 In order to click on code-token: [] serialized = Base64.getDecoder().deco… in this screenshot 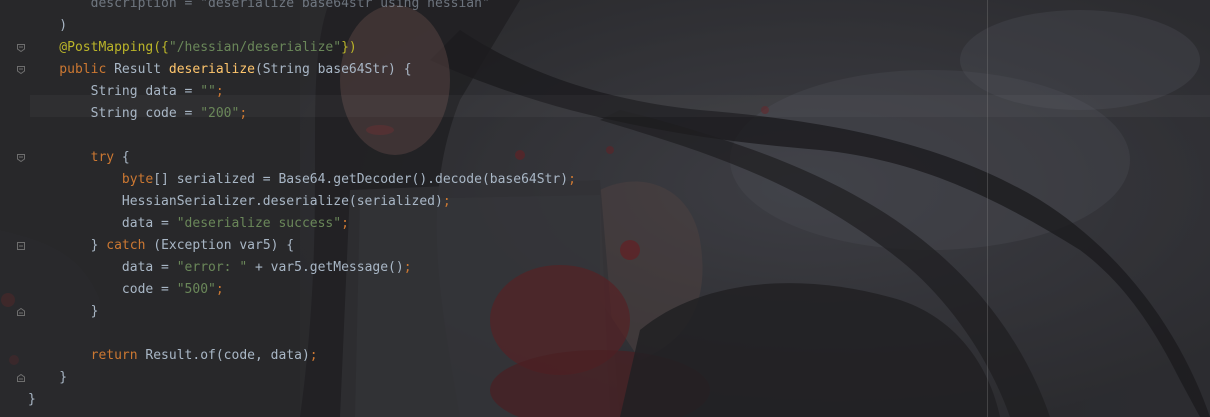, I will do `click(361, 179)`.